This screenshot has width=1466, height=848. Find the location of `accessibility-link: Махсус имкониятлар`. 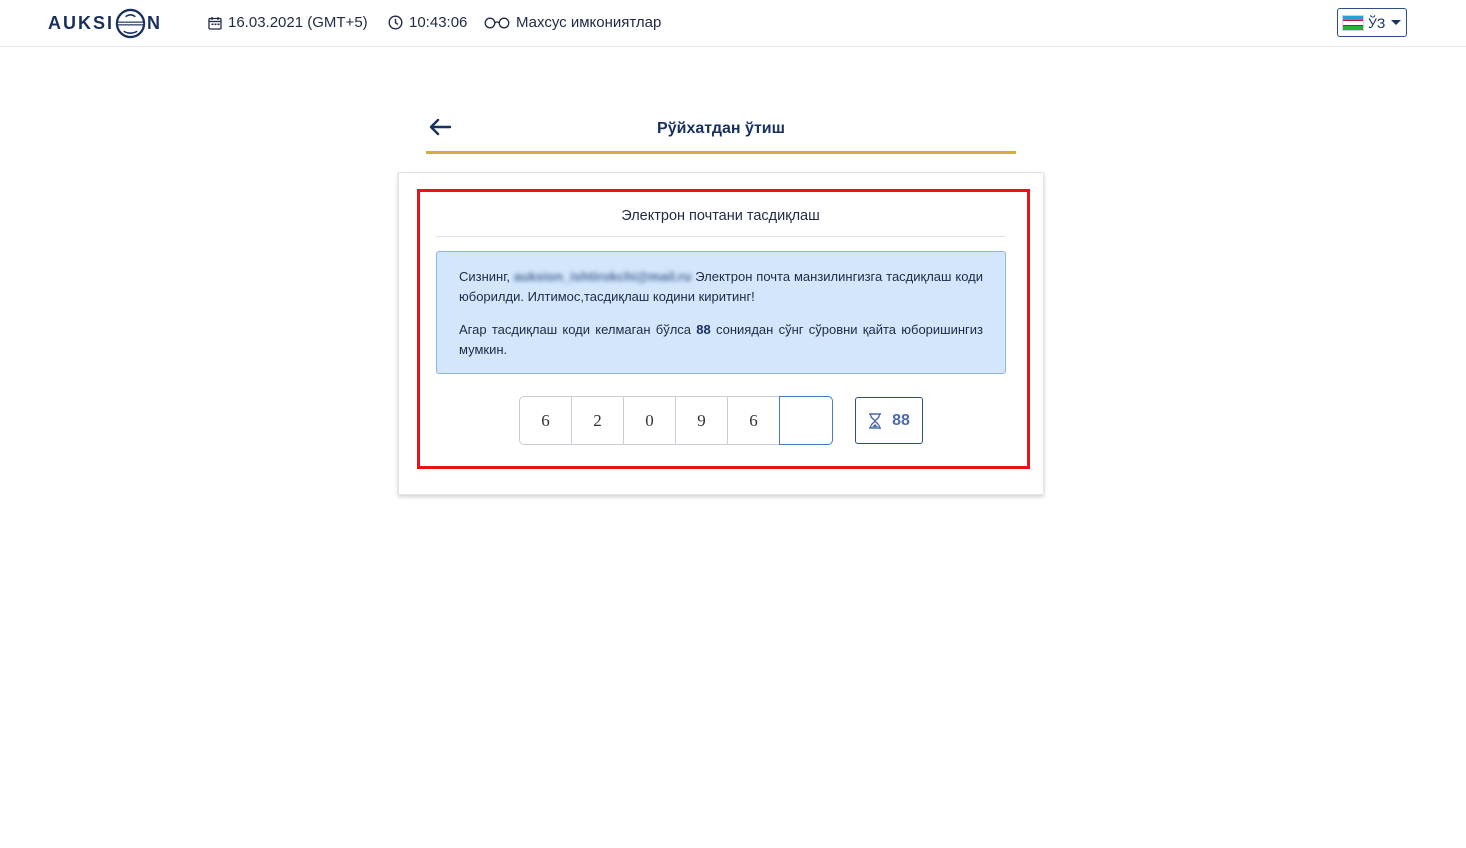

accessibility-link: Махсус имкониятлар is located at coordinates (572, 22).